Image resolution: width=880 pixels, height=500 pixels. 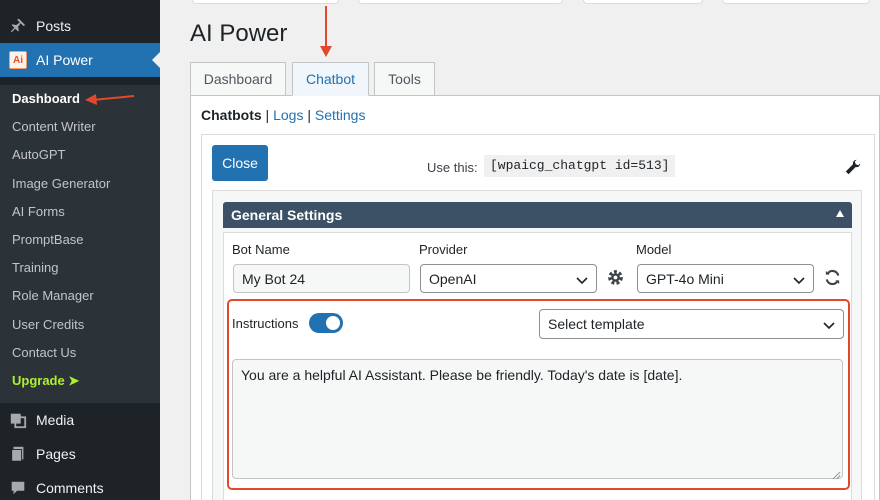 What do you see at coordinates (288, 115) in the screenshot?
I see `logs-link: Logs` at bounding box center [288, 115].